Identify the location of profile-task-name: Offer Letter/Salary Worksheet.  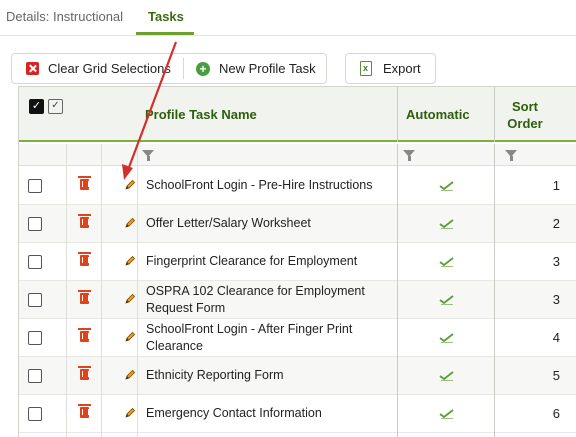
(266, 223).